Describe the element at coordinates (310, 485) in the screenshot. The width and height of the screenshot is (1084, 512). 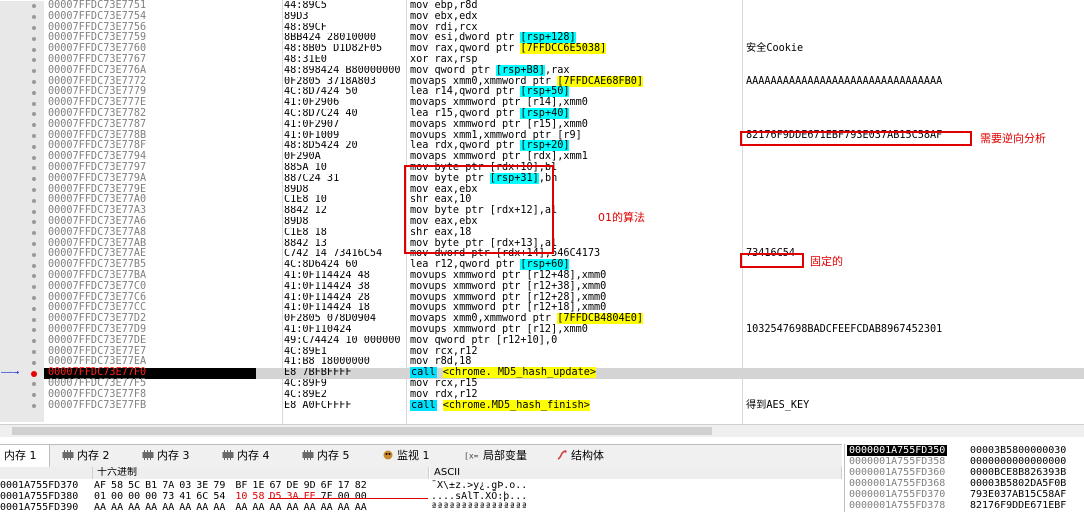
I see `dump-byte: 9D` at that location.